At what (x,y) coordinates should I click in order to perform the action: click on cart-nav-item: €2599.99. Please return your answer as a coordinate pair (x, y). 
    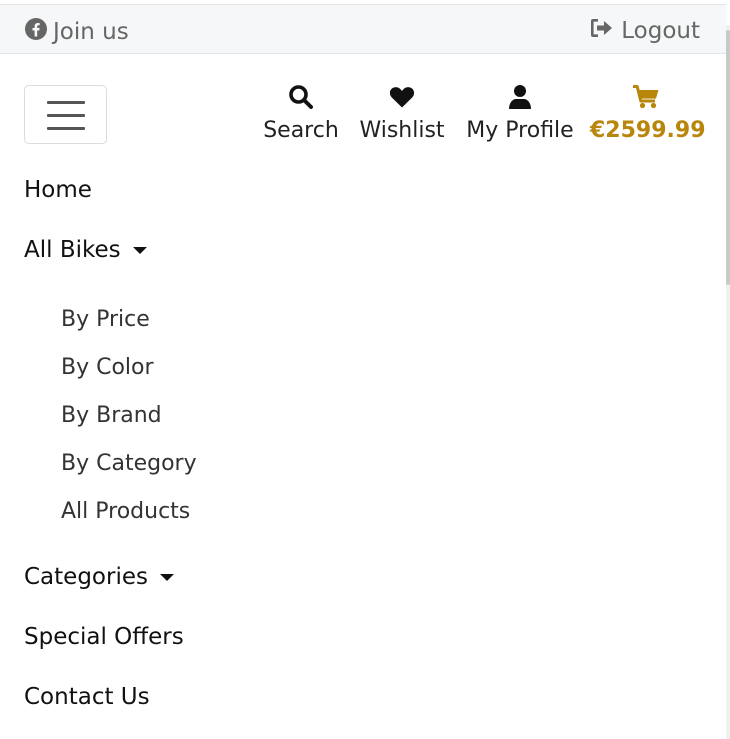
    Looking at the image, I should click on (648, 111).